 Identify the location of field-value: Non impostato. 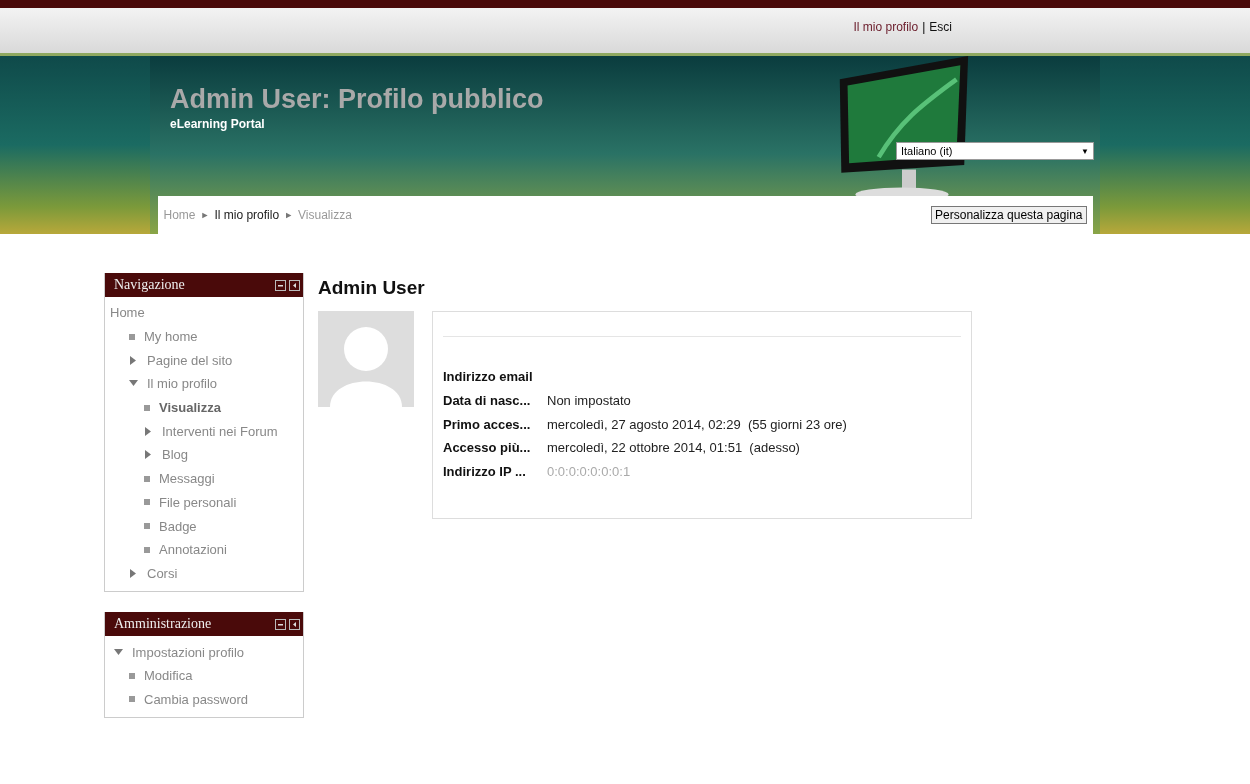
(589, 401).